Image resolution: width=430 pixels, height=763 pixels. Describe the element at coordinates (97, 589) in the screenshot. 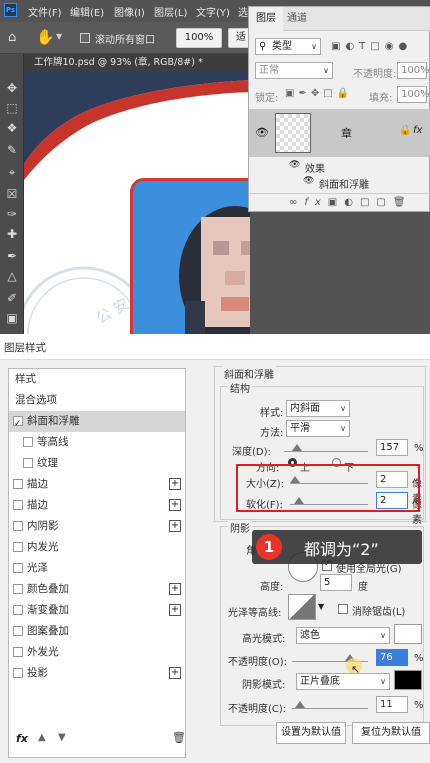

I see `style-list-item: 颜色叠加 +` at that location.